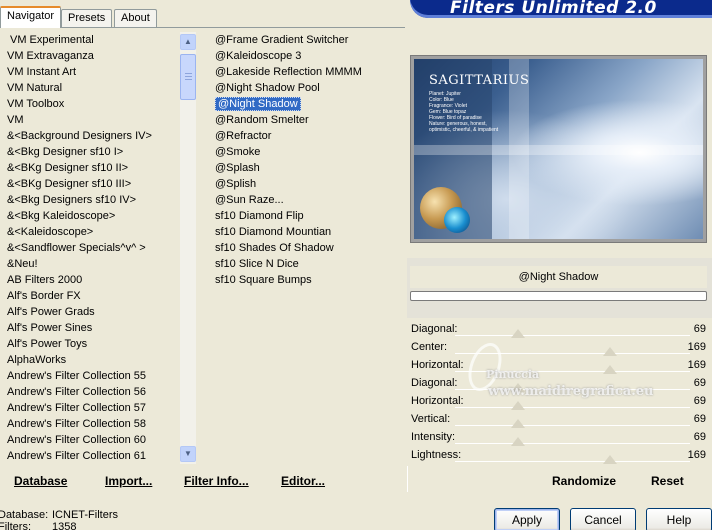 This screenshot has height=530, width=712. What do you see at coordinates (90, 200) in the screenshot?
I see `category-item: &<Bkg Designers sf10 IV>` at bounding box center [90, 200].